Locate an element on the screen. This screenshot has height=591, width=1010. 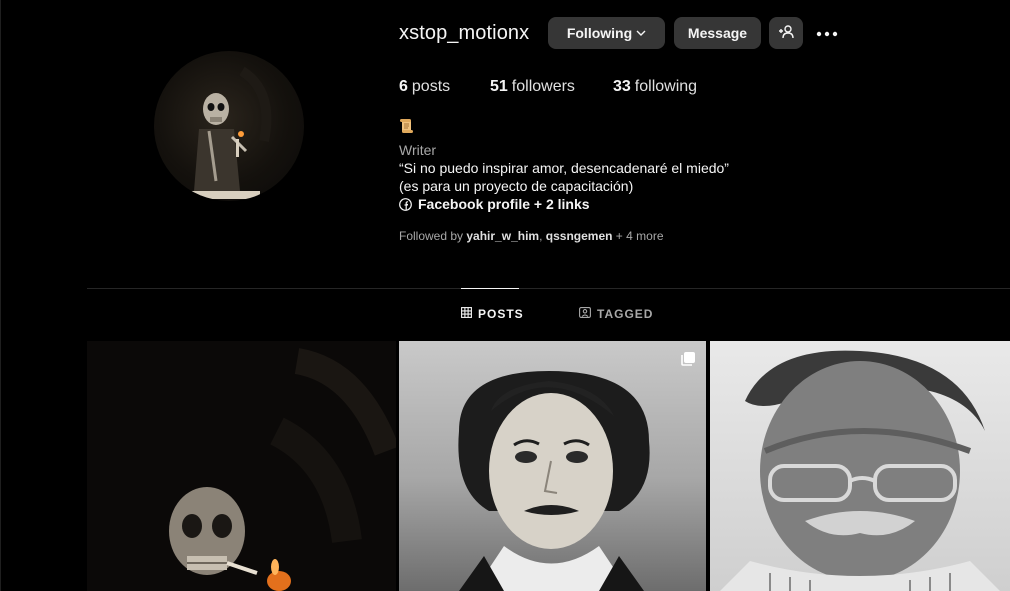
followed-by-user-1: yahir_w_him is located at coordinates (502, 236).